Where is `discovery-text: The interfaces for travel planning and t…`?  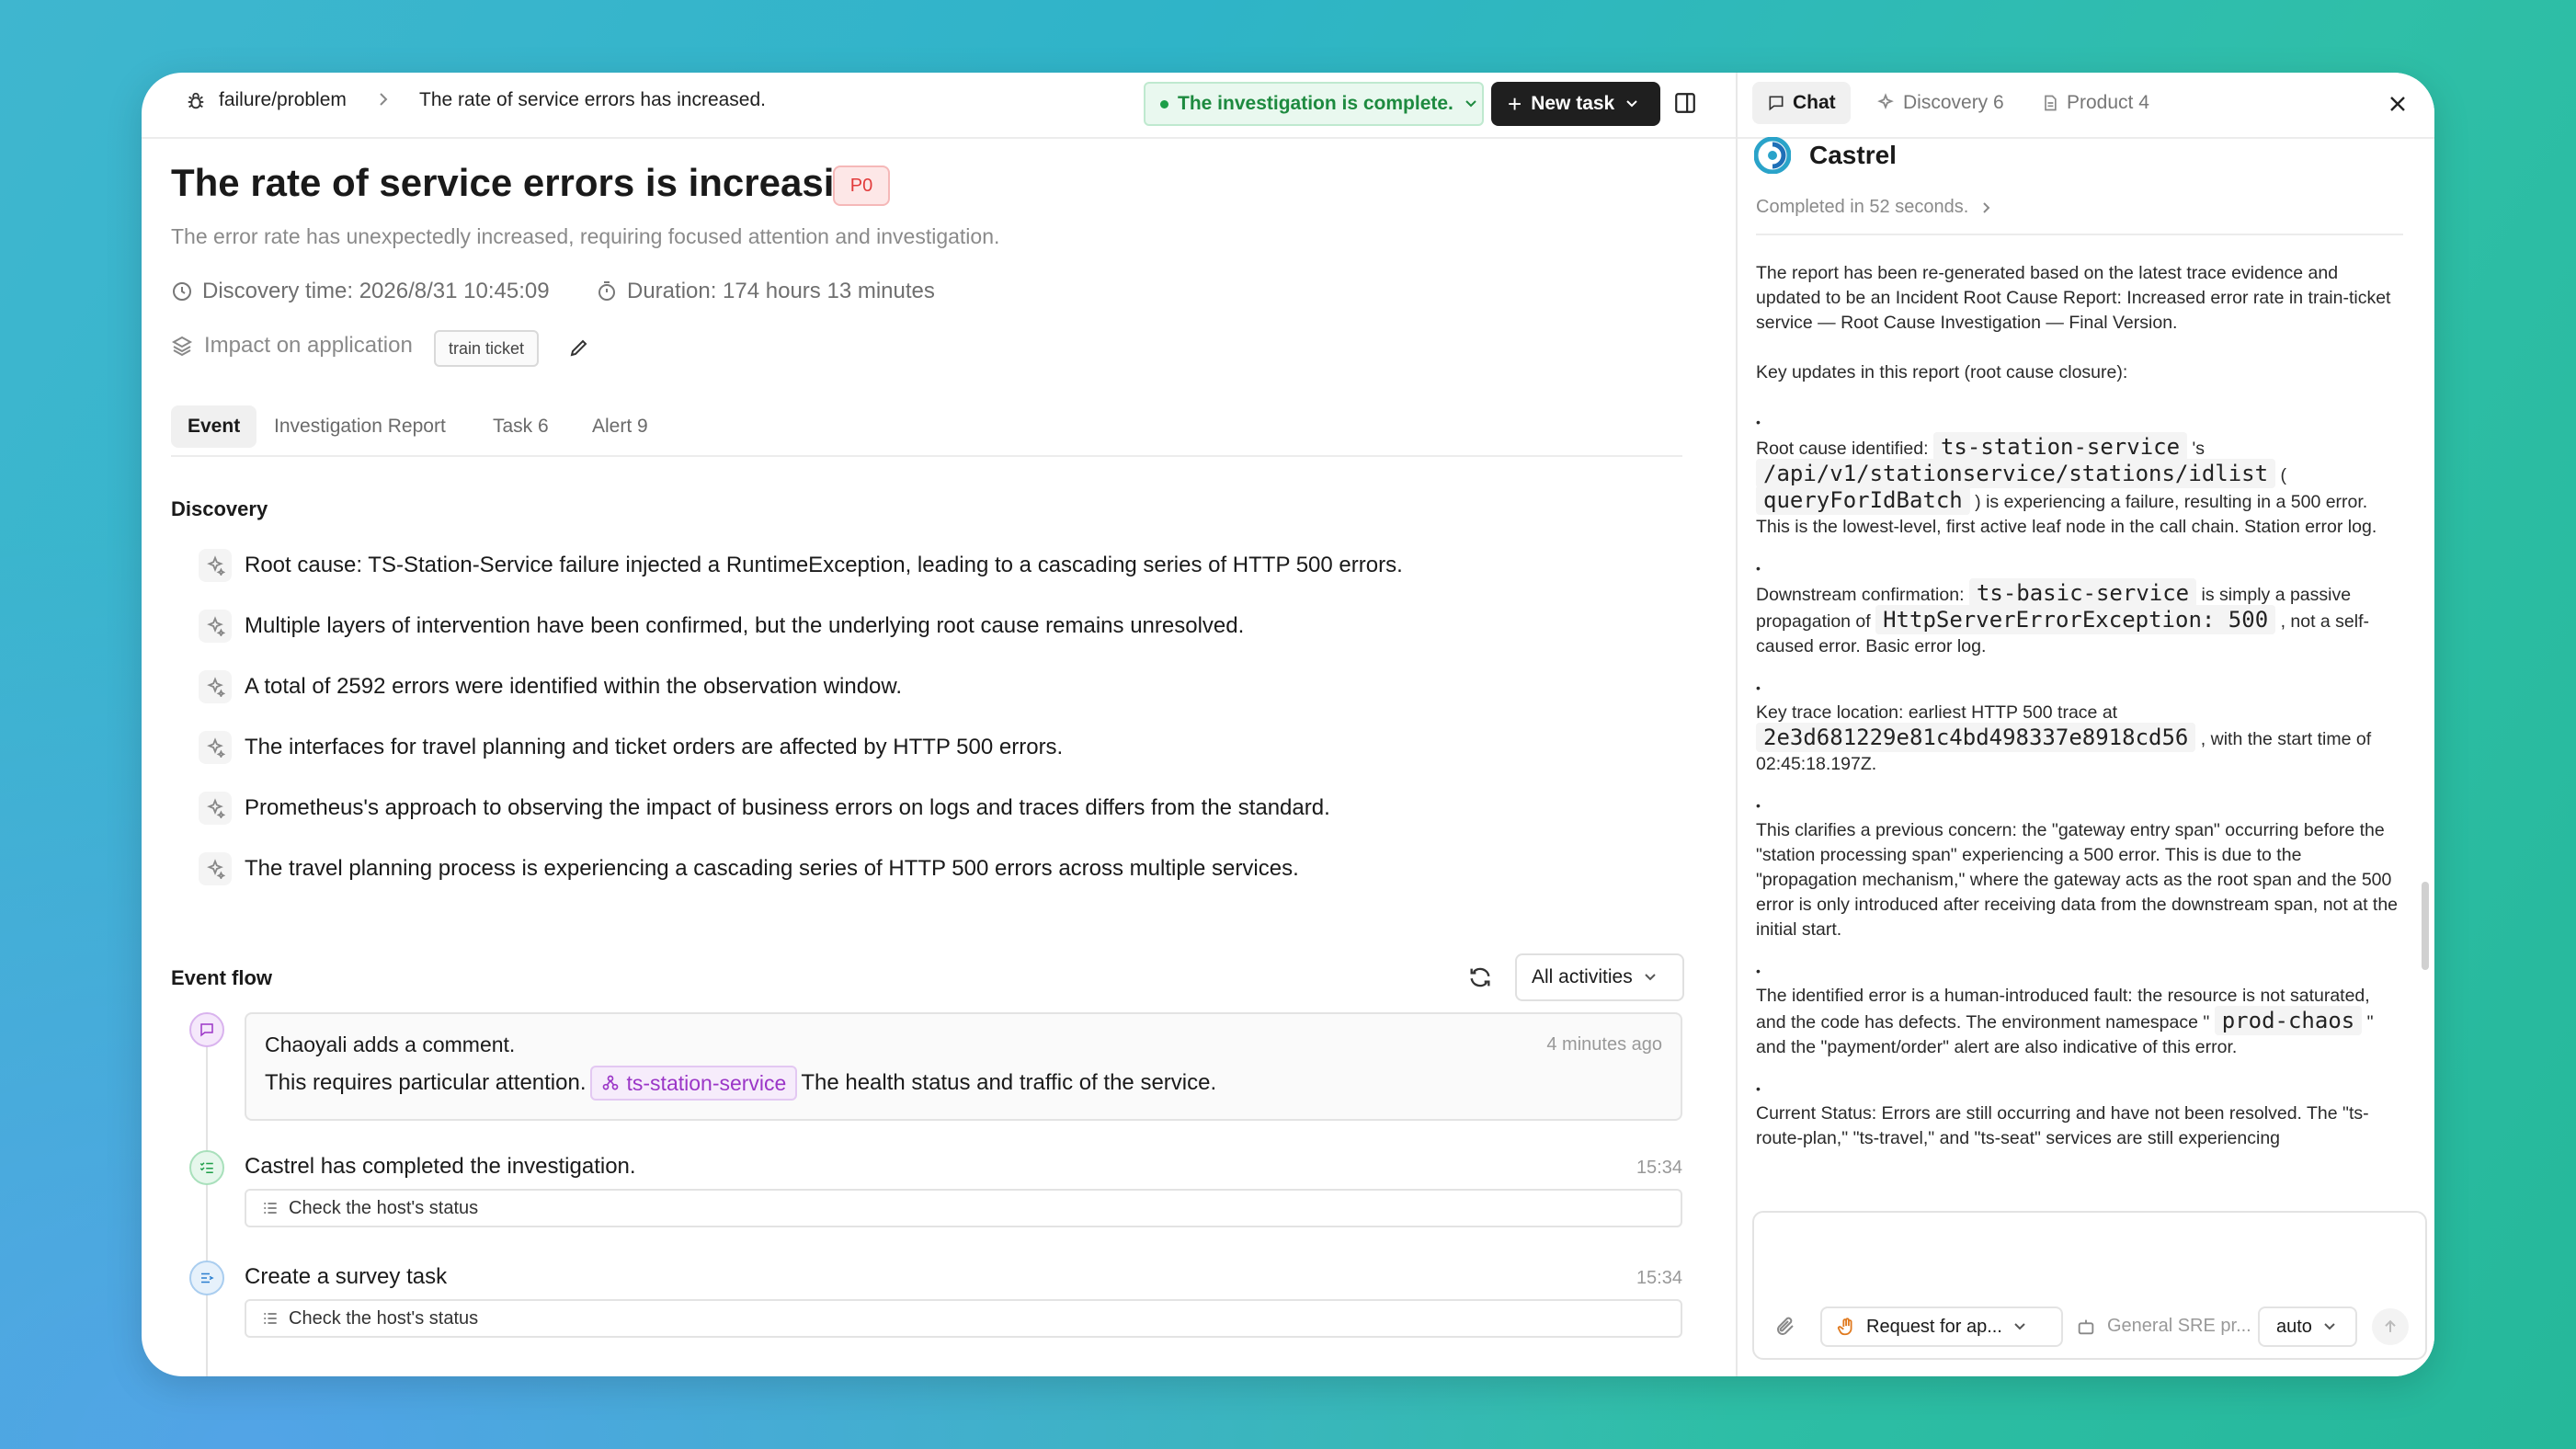 discovery-text: The interfaces for travel planning and t… is located at coordinates (654, 747).